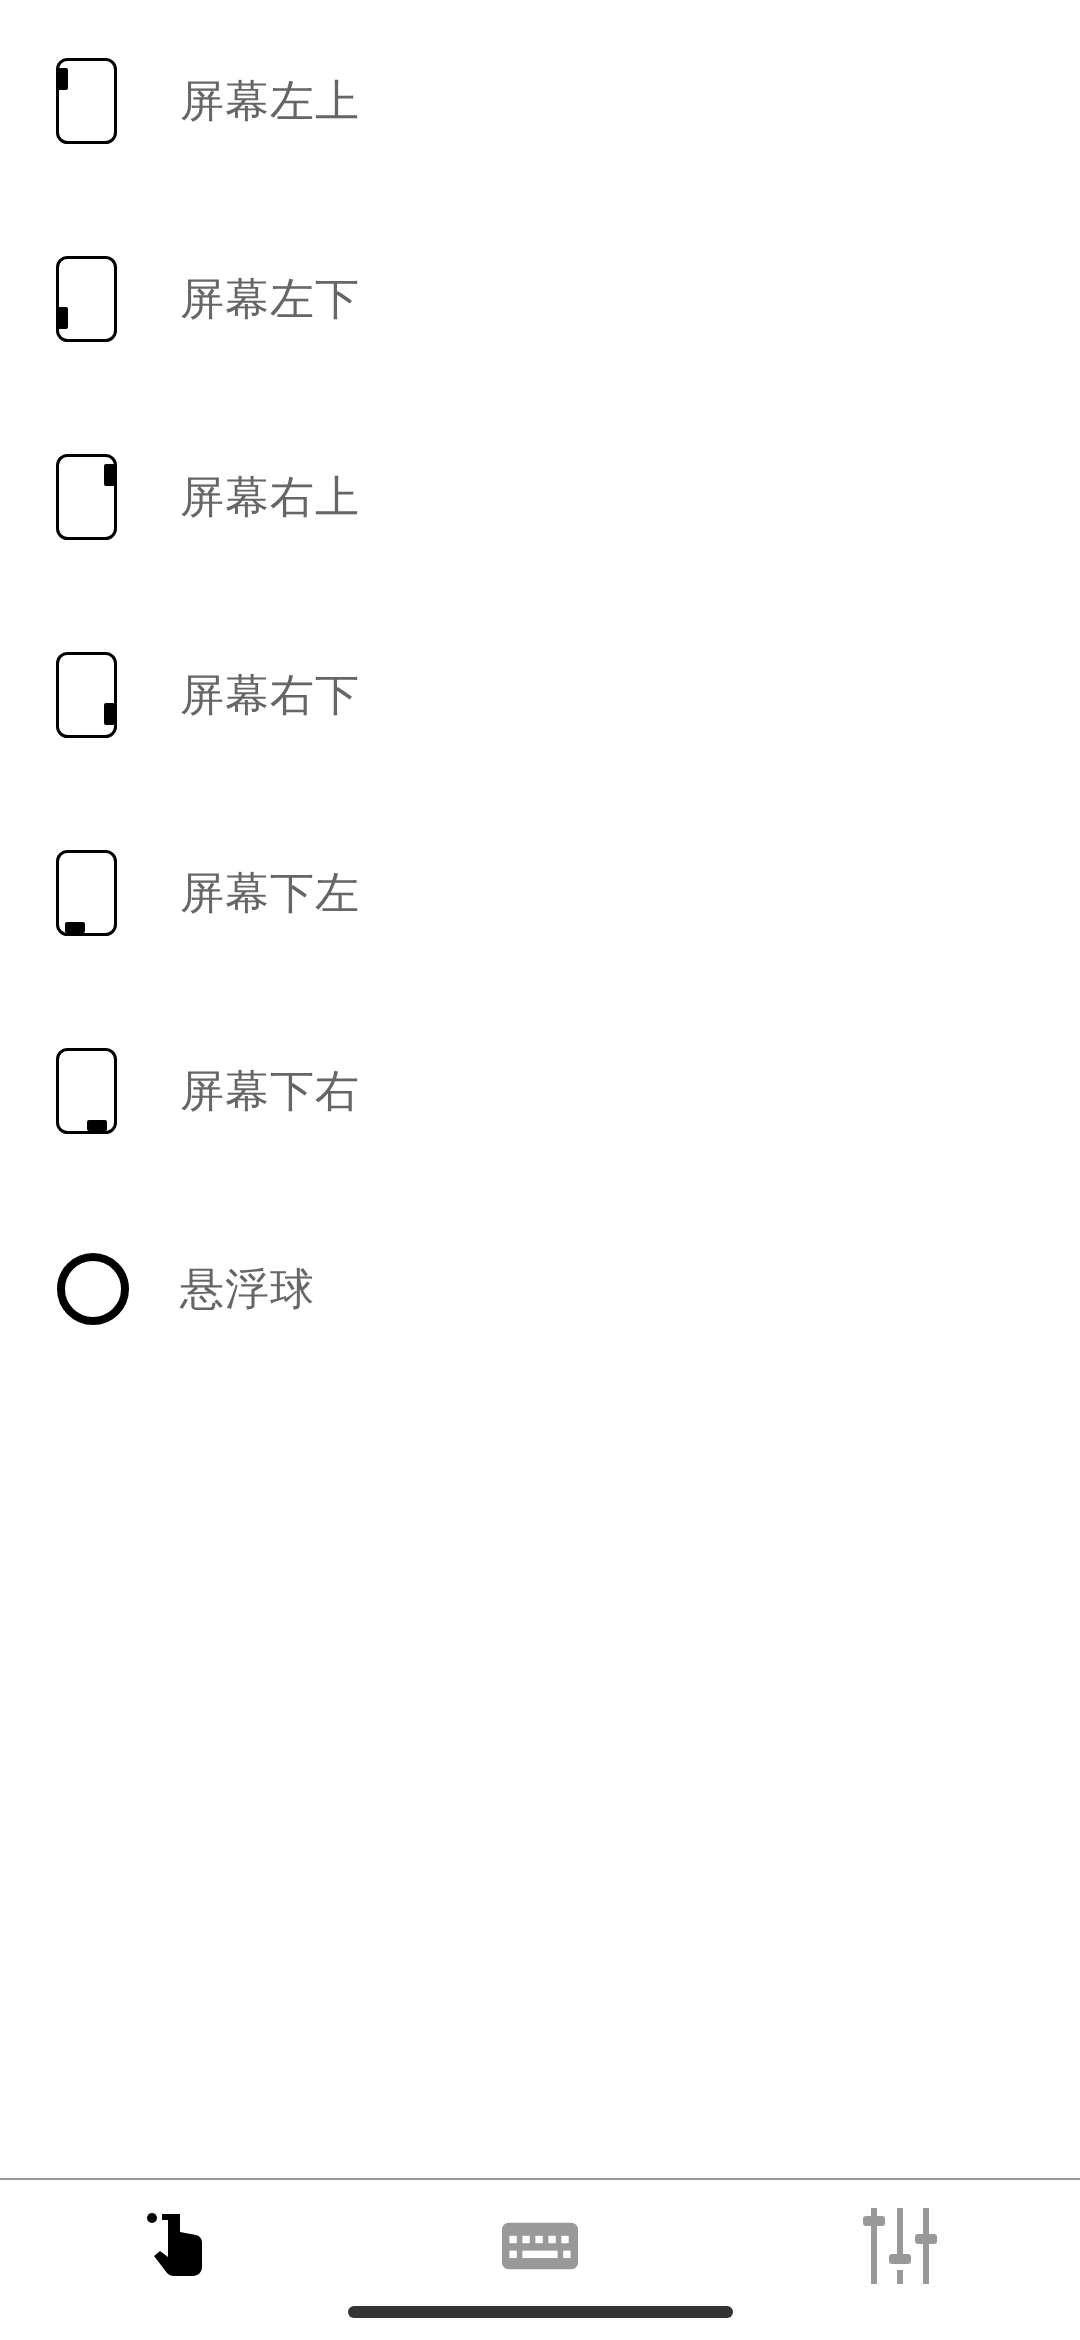  What do you see at coordinates (270, 893) in the screenshot?
I see `option-label: 屏幕下左` at bounding box center [270, 893].